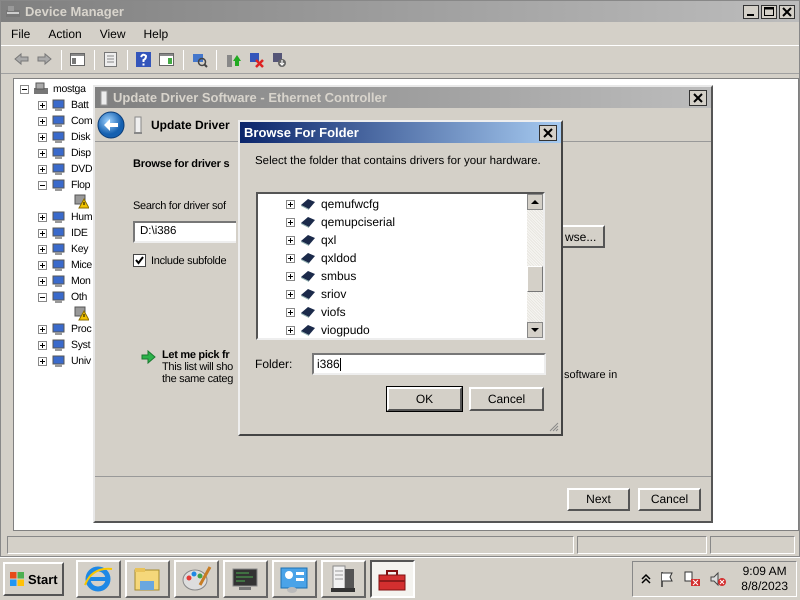  What do you see at coordinates (81, 169) in the screenshot?
I see `tree-item: DVD` at bounding box center [81, 169].